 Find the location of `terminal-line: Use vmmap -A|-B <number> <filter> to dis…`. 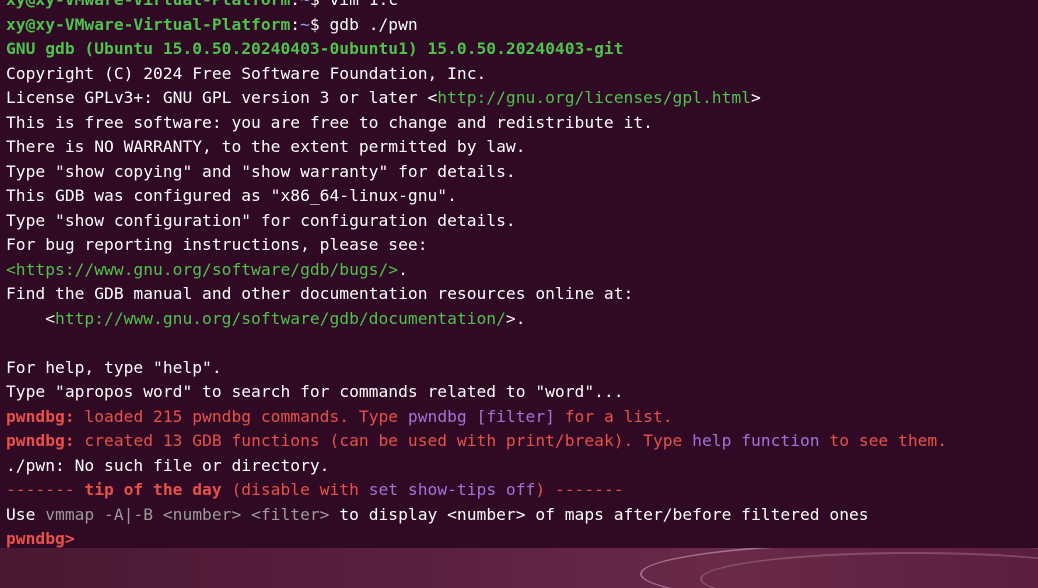

terminal-line: Use vmmap -A|-B <number> <filter> to dis… is located at coordinates (522, 515).